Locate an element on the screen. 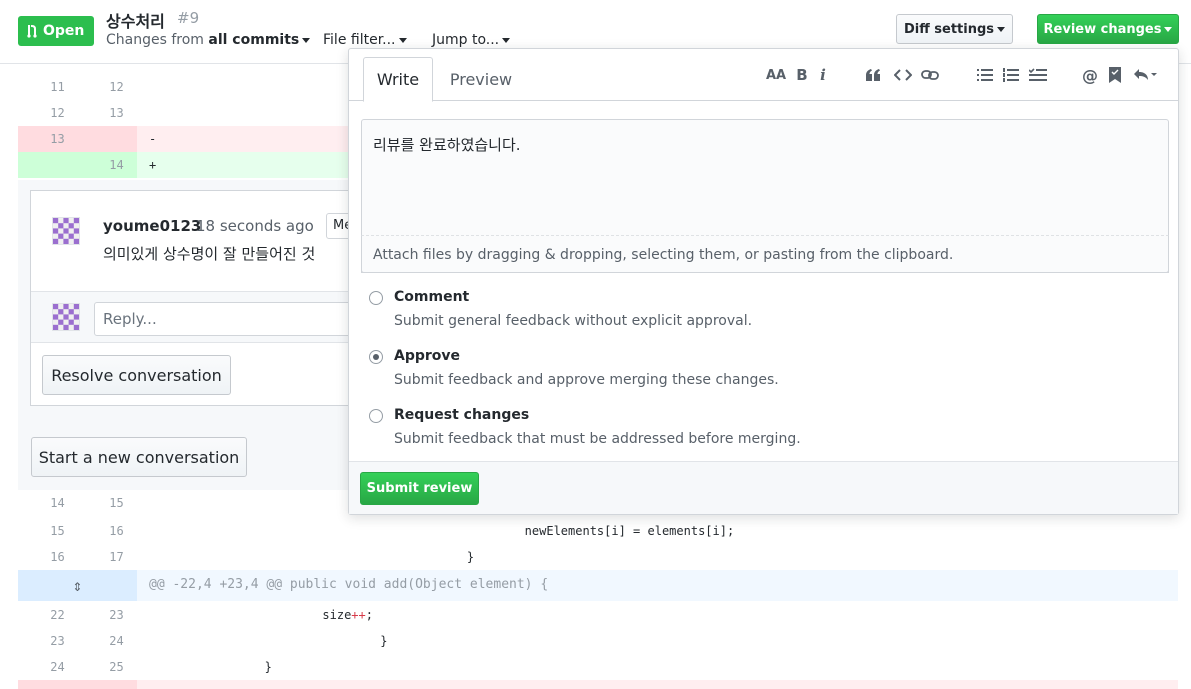 This screenshot has height=689, width=1191. quote-icon is located at coordinates (873, 75).